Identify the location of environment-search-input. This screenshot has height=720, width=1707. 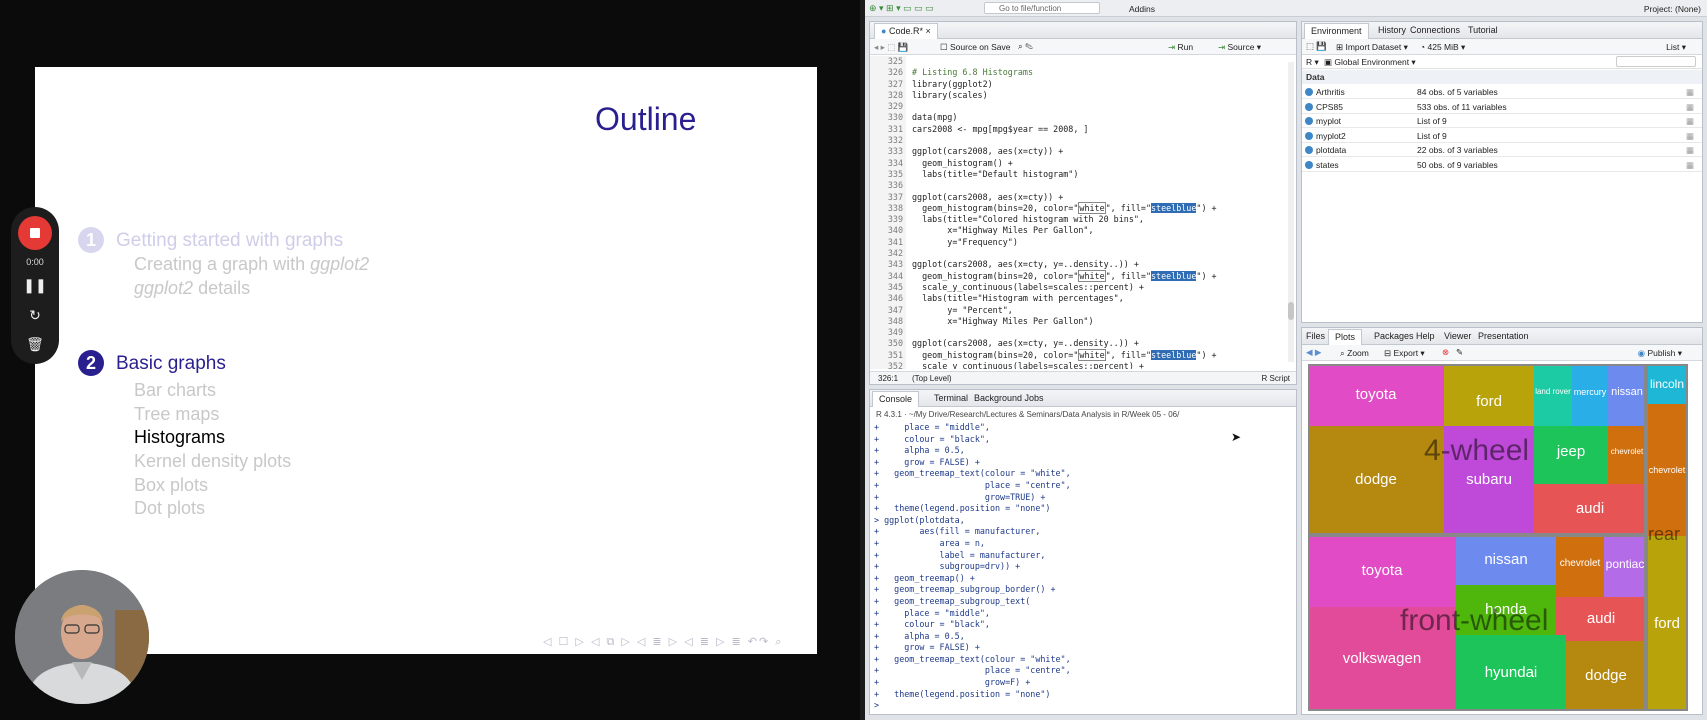
(1656, 61).